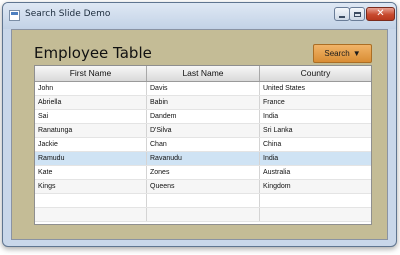 The width and height of the screenshot is (400, 255). I want to click on table-row: Sai Dandem India, so click(203, 117).